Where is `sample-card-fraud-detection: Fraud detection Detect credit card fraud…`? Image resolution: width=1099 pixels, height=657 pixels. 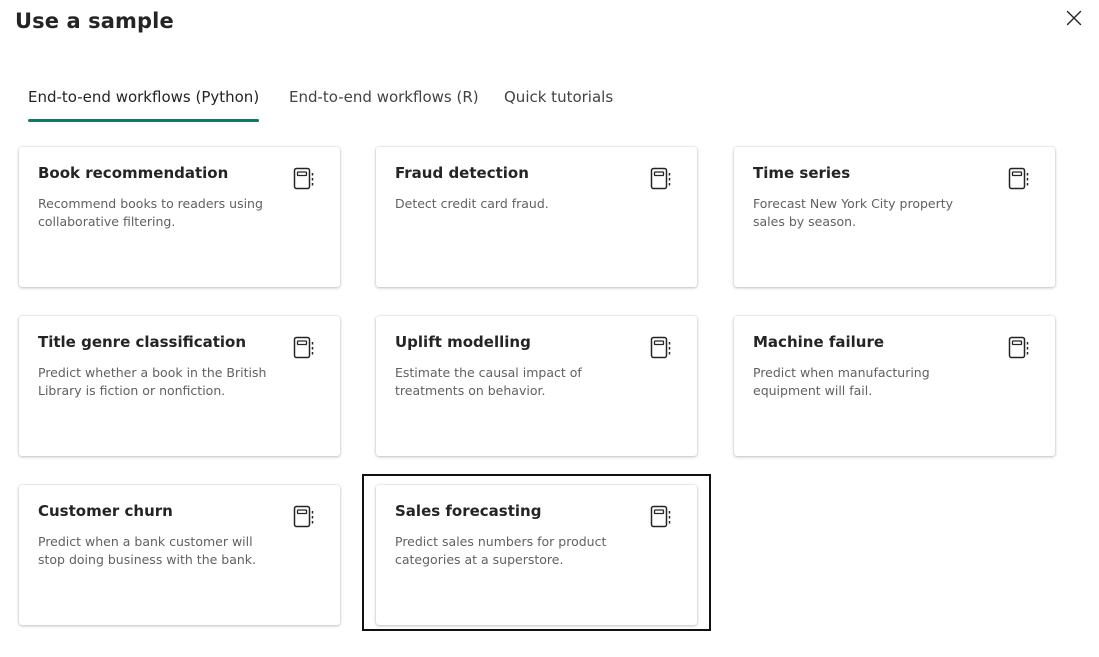
sample-card-fraud-detection: Fraud detection Detect credit card fraud… is located at coordinates (536, 217).